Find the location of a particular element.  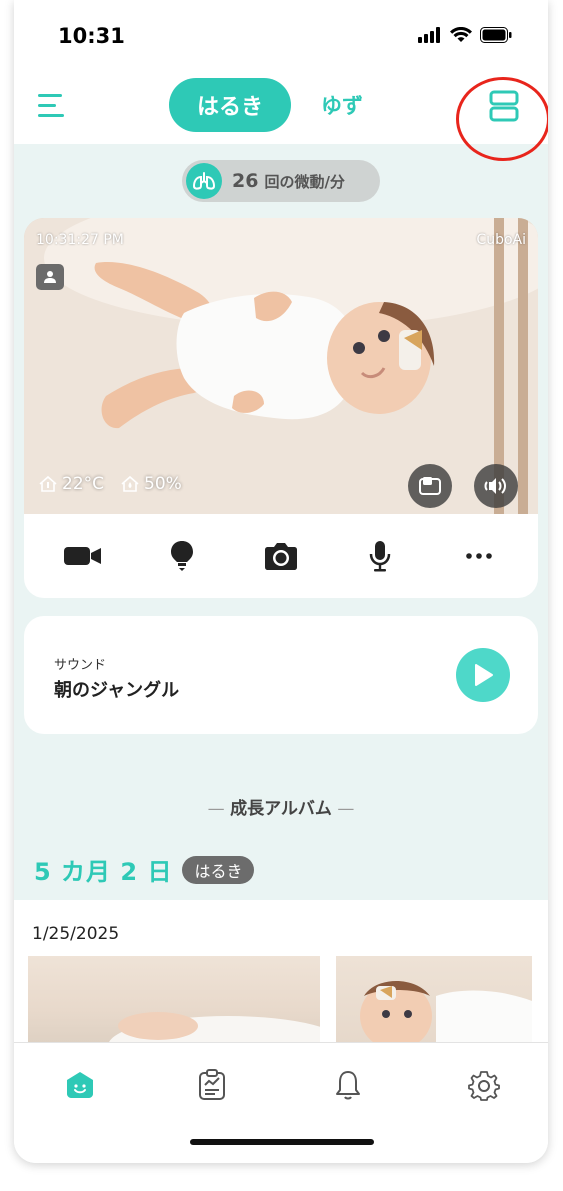

child-age: 5 カ月 2 日 is located at coordinates (103, 872).